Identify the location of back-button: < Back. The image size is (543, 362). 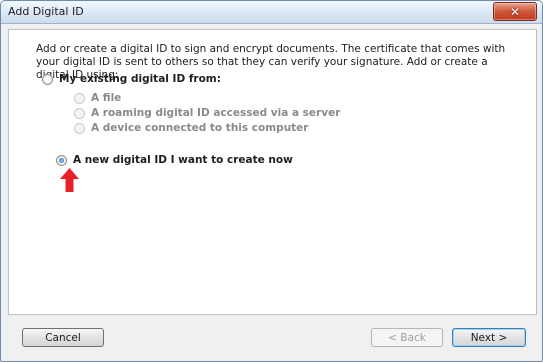
(407, 337).